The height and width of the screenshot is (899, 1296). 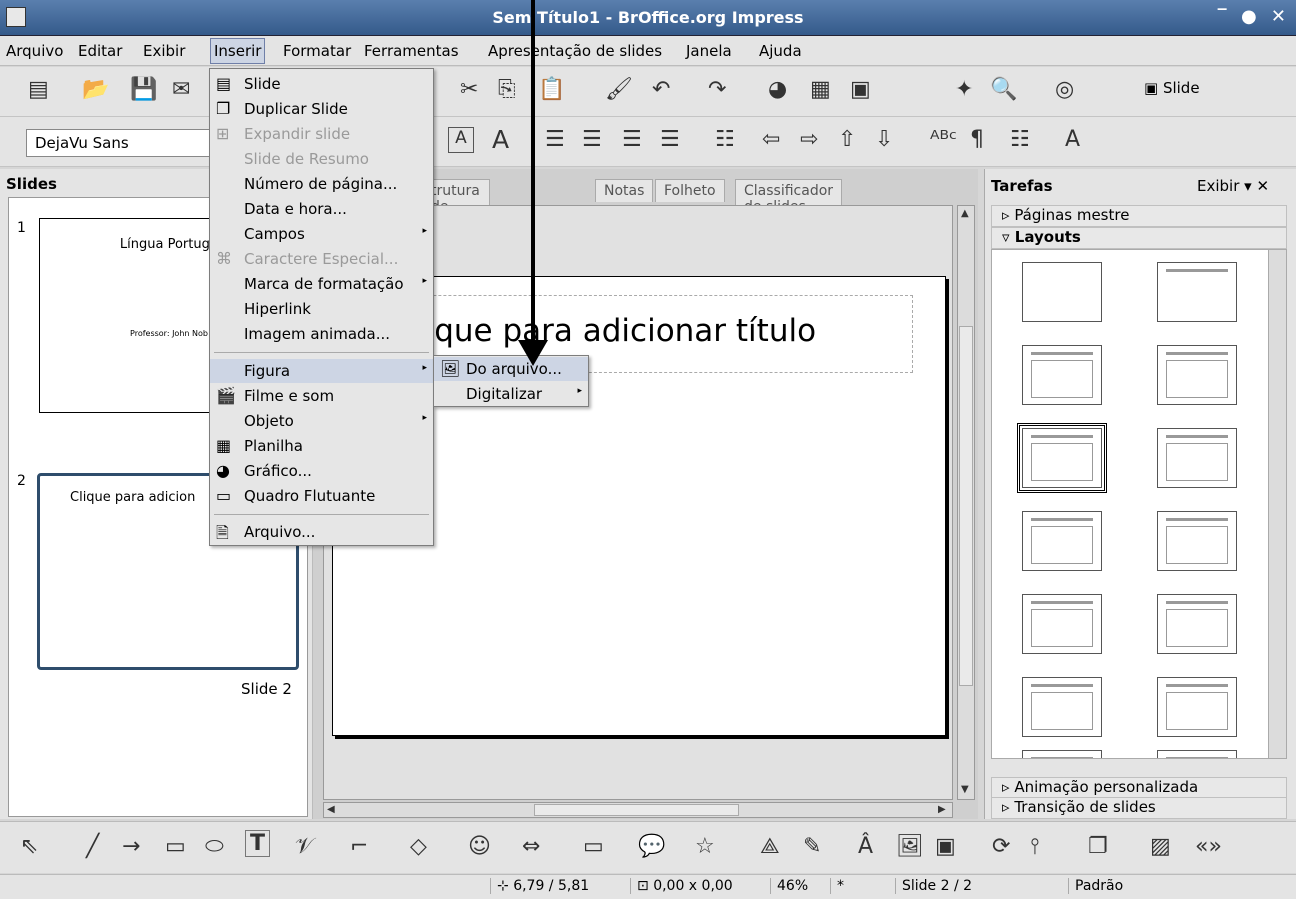 What do you see at coordinates (131, 846) in the screenshot?
I see `line-arrow-icon: →` at bounding box center [131, 846].